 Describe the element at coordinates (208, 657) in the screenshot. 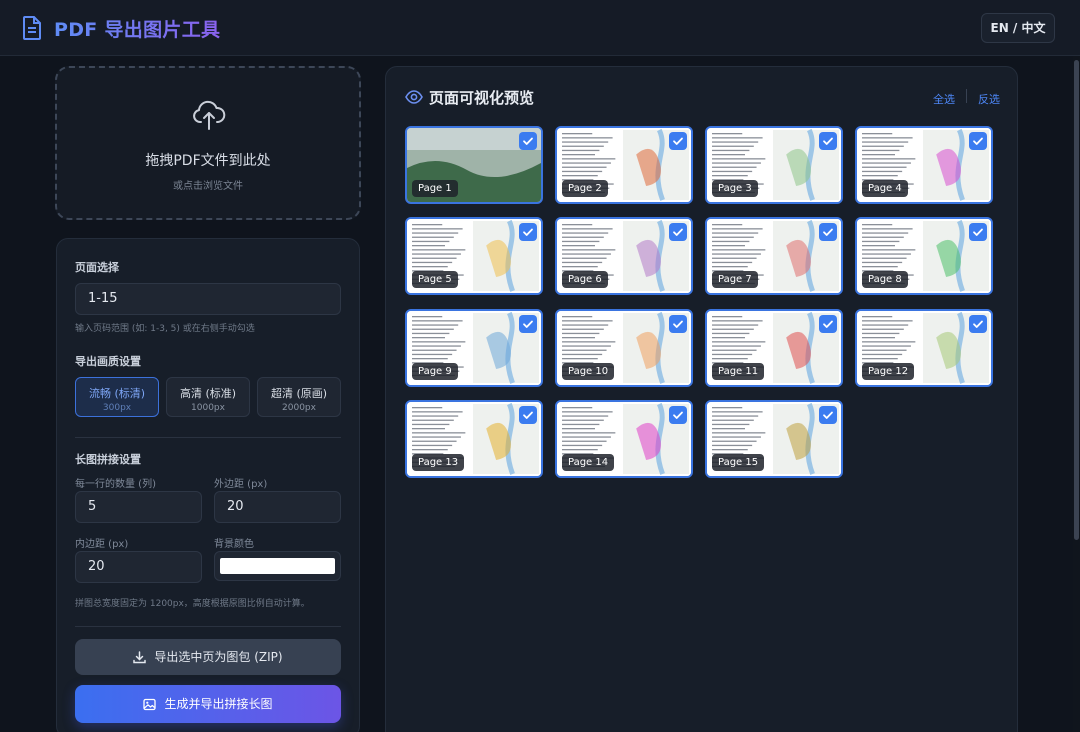

I see `export-zip-button: 导出选中页为图包 (ZIP)` at that location.